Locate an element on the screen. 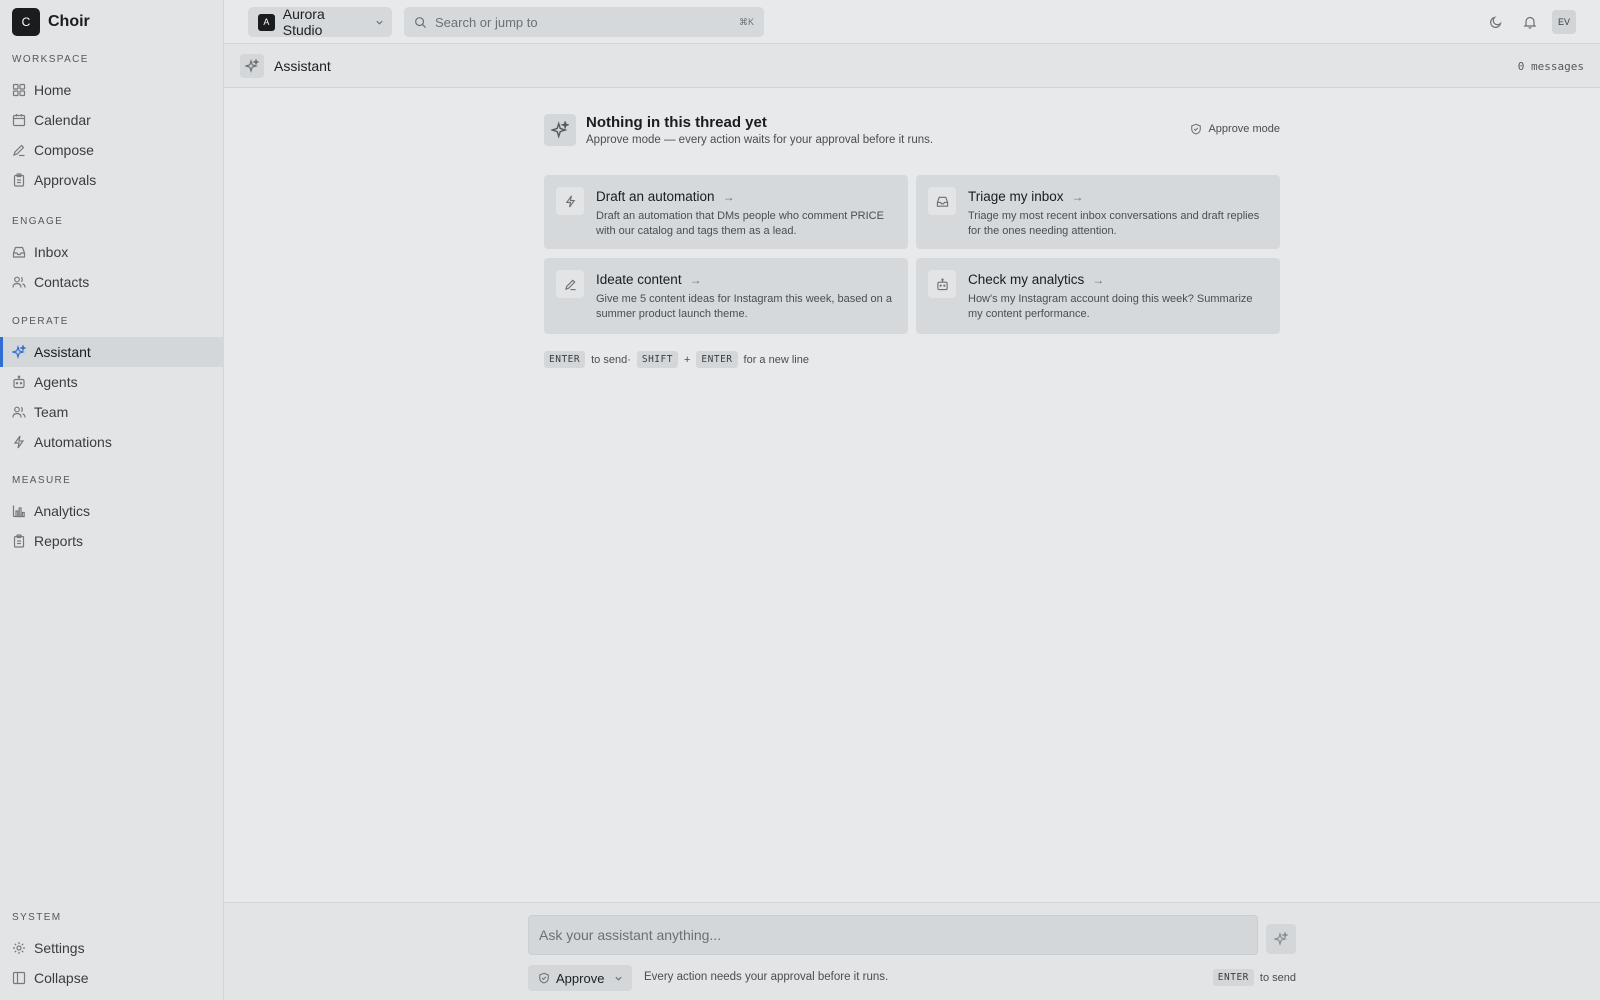 The image size is (1600, 1000). nav-section-system: SYSTEM Settings Collapse is located at coordinates (112, 952).